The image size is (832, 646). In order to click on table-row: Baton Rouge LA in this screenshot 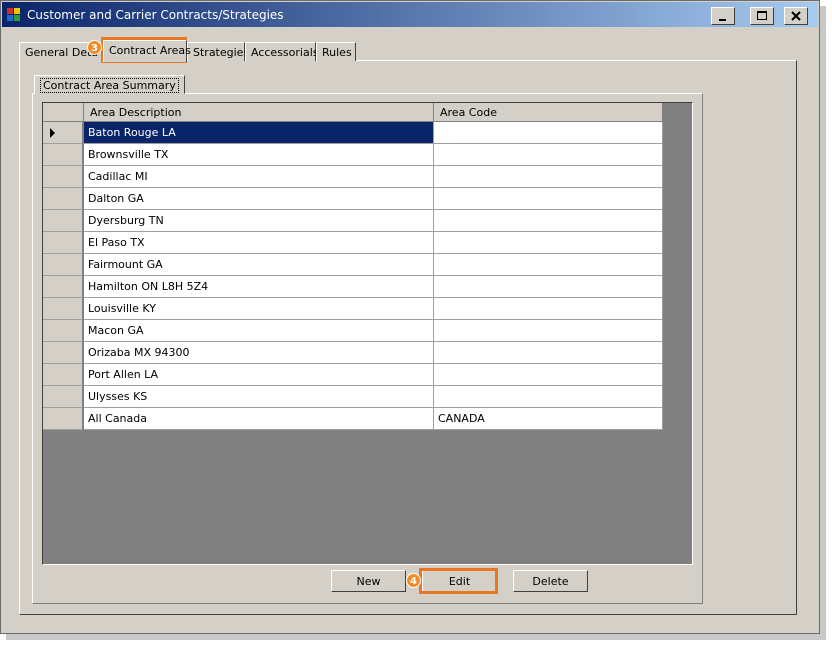, I will do `click(353, 133)`.